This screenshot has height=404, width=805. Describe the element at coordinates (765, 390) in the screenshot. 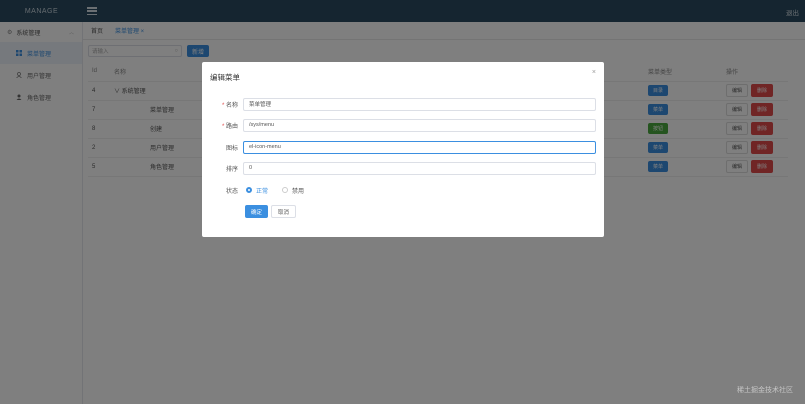

I see `watermark: 稀土掘金技术社区` at that location.